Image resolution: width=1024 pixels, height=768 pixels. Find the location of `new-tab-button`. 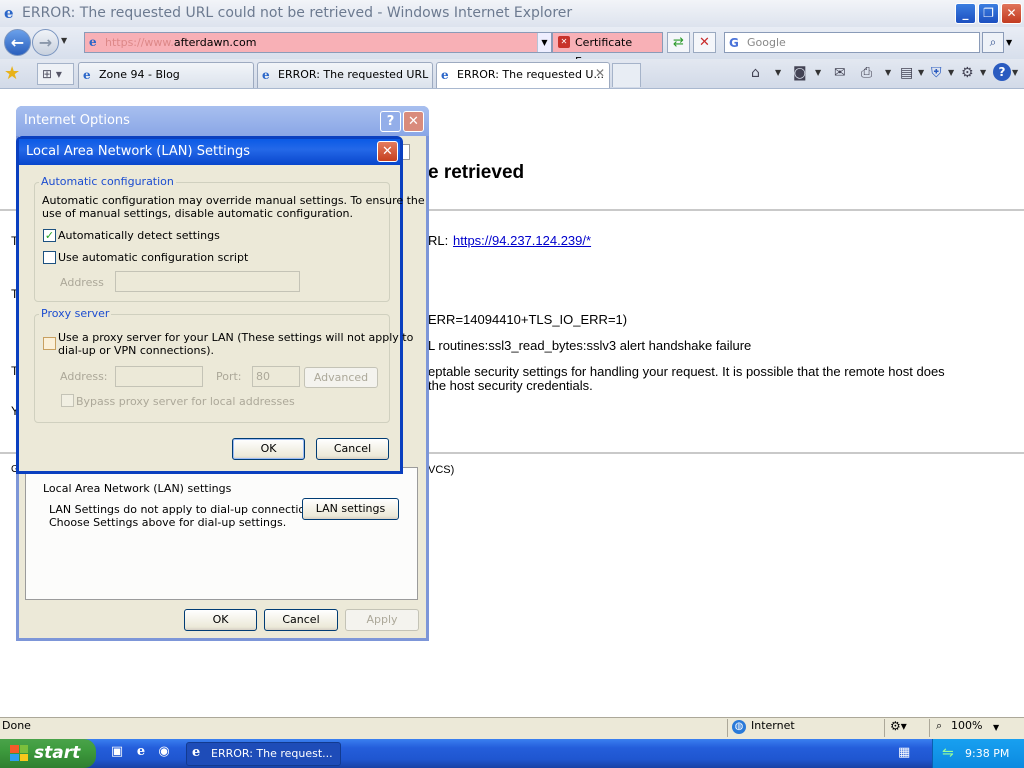

new-tab-button is located at coordinates (626, 75).